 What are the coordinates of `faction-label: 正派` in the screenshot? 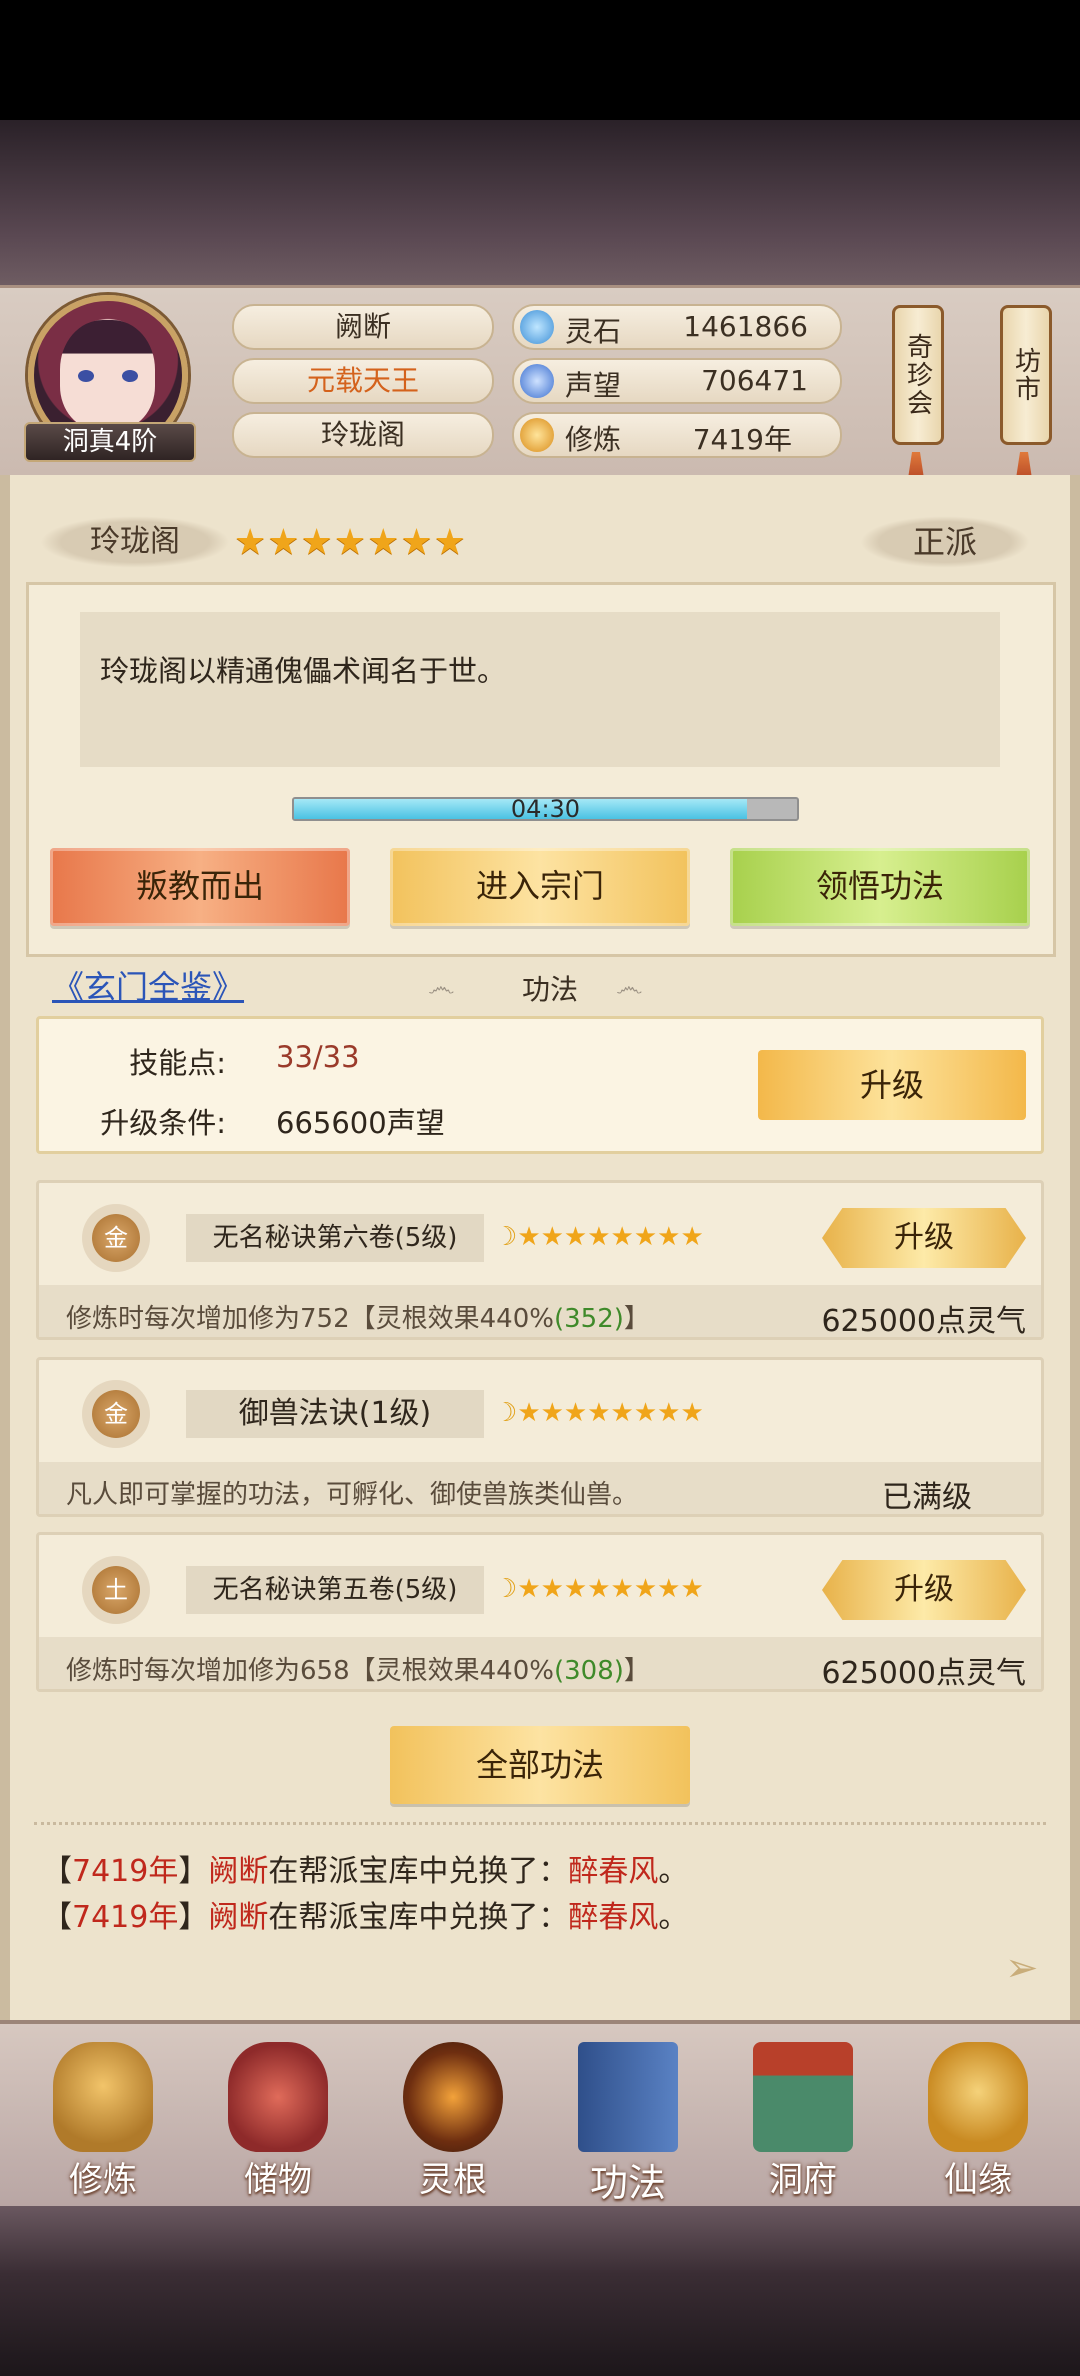 It's located at (945, 542).